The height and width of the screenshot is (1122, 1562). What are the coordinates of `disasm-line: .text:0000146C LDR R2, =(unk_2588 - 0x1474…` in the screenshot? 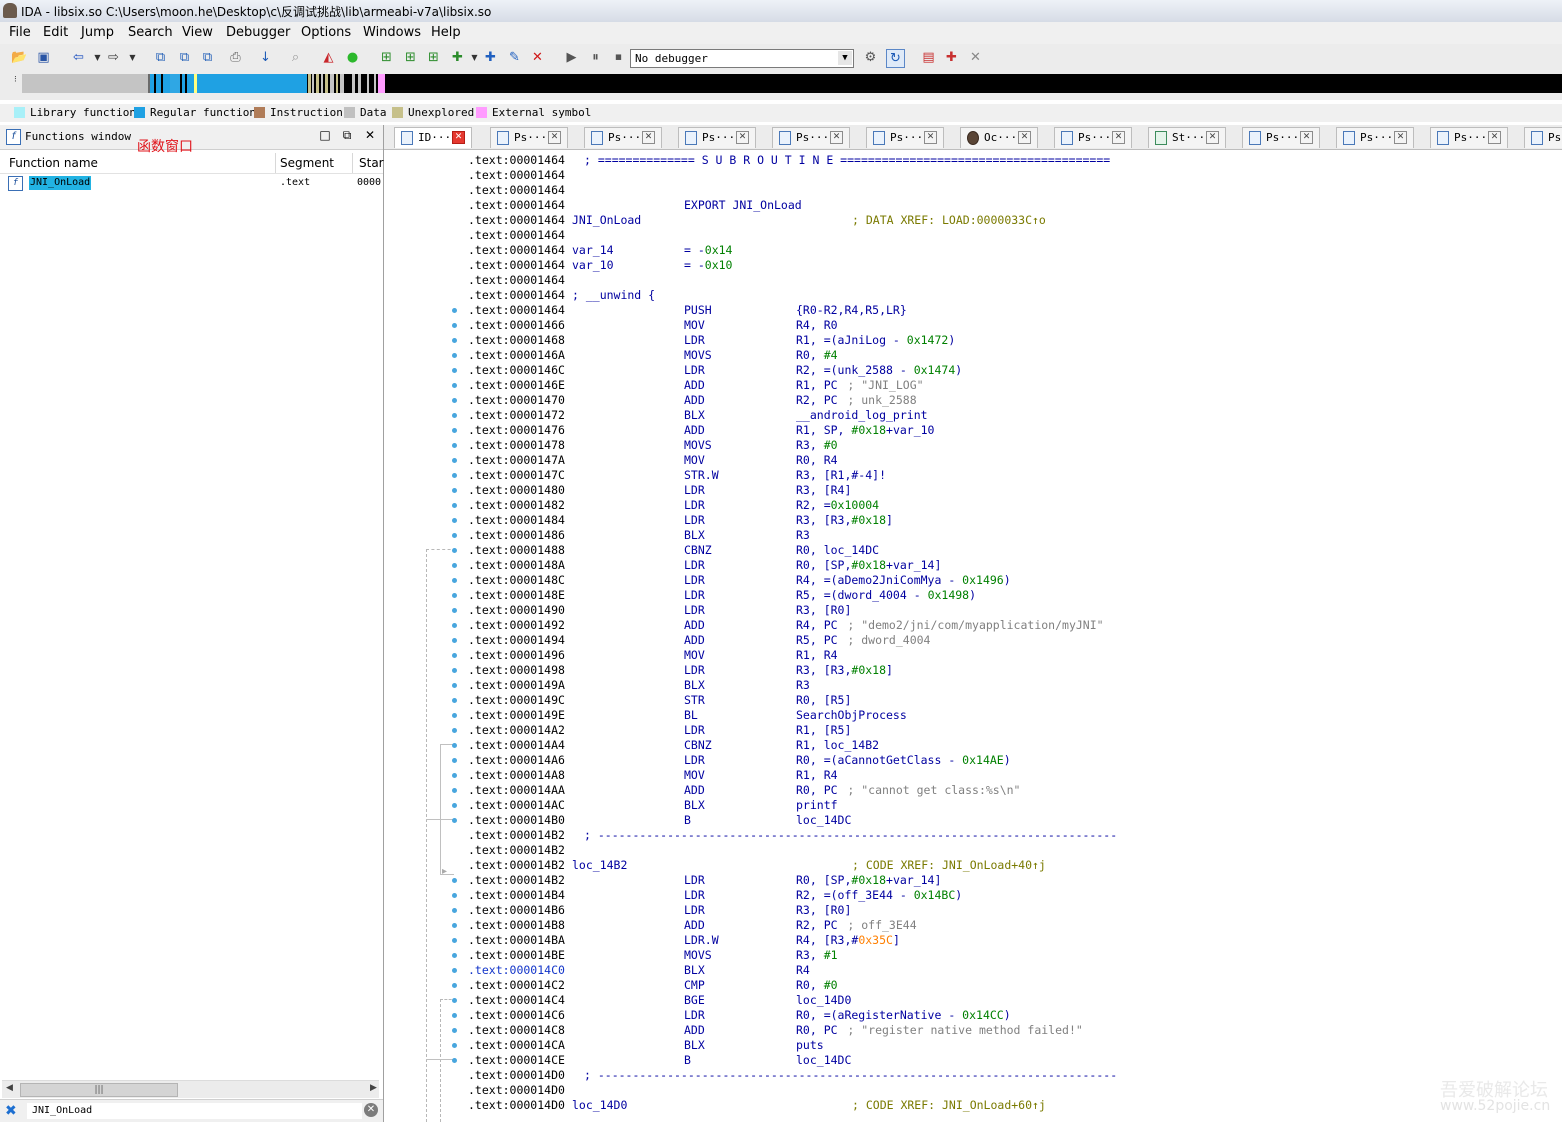 It's located at (1011, 370).